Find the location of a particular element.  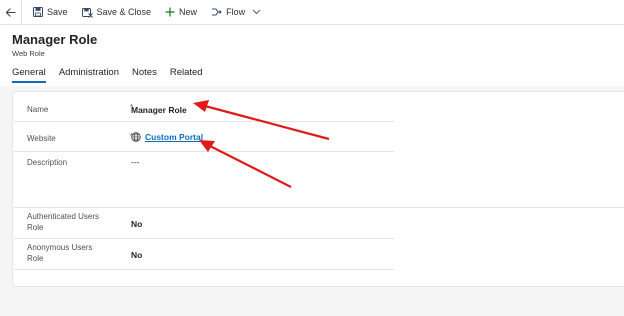

website-field-row: Website * Custom Portal is located at coordinates (204, 137).